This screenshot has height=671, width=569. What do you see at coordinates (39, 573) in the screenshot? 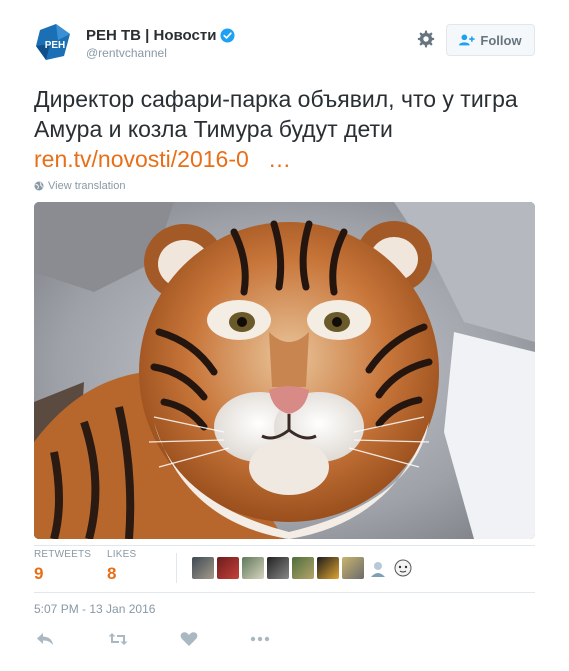
I see `retweets-count: 9` at bounding box center [39, 573].